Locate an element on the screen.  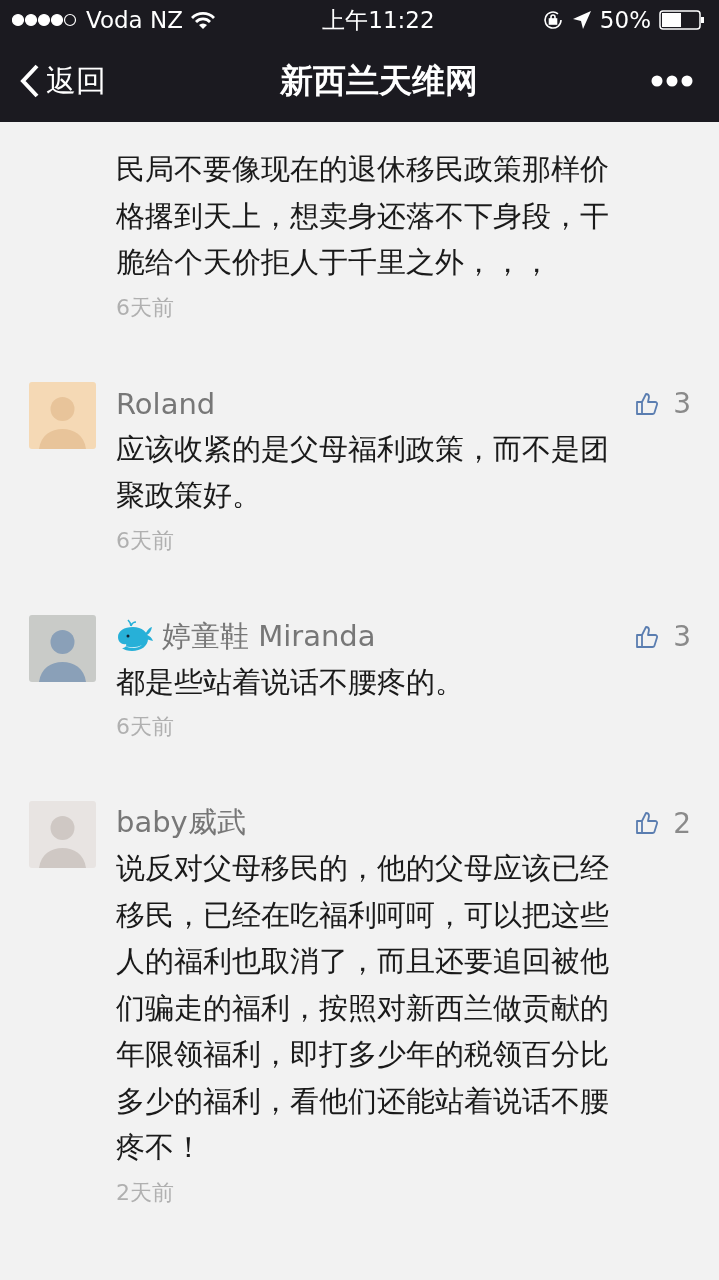
back-chevron-icon is located at coordinates (30, 81).